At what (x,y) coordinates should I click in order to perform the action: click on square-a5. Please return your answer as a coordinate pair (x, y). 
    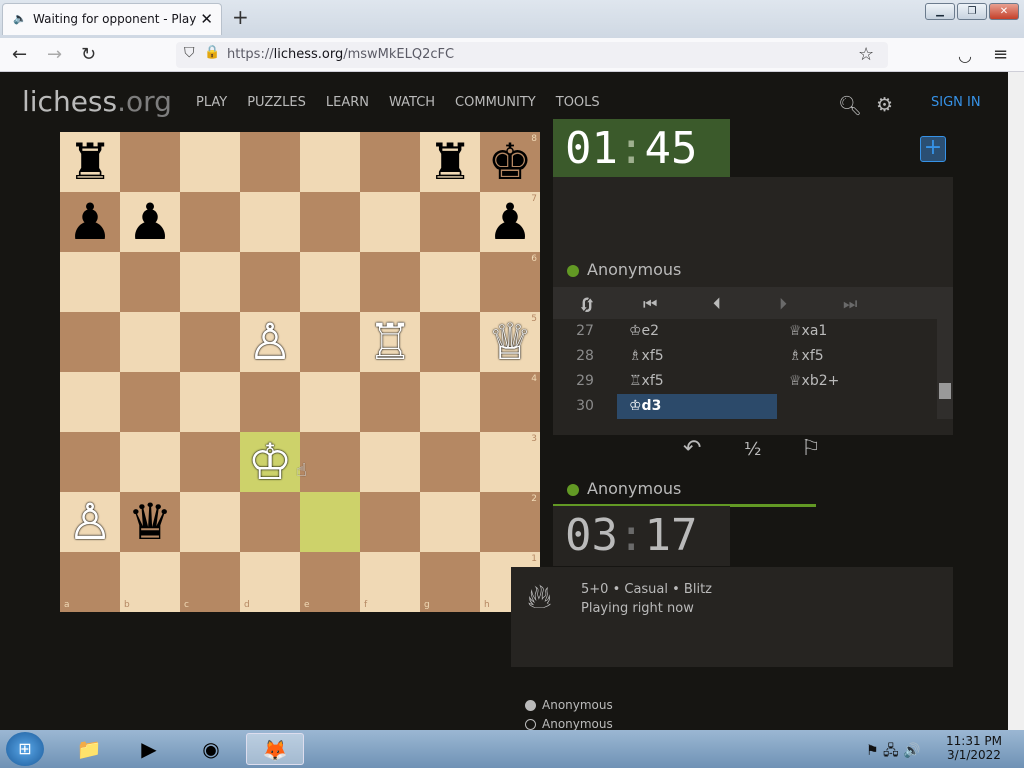
    Looking at the image, I should click on (90, 342).